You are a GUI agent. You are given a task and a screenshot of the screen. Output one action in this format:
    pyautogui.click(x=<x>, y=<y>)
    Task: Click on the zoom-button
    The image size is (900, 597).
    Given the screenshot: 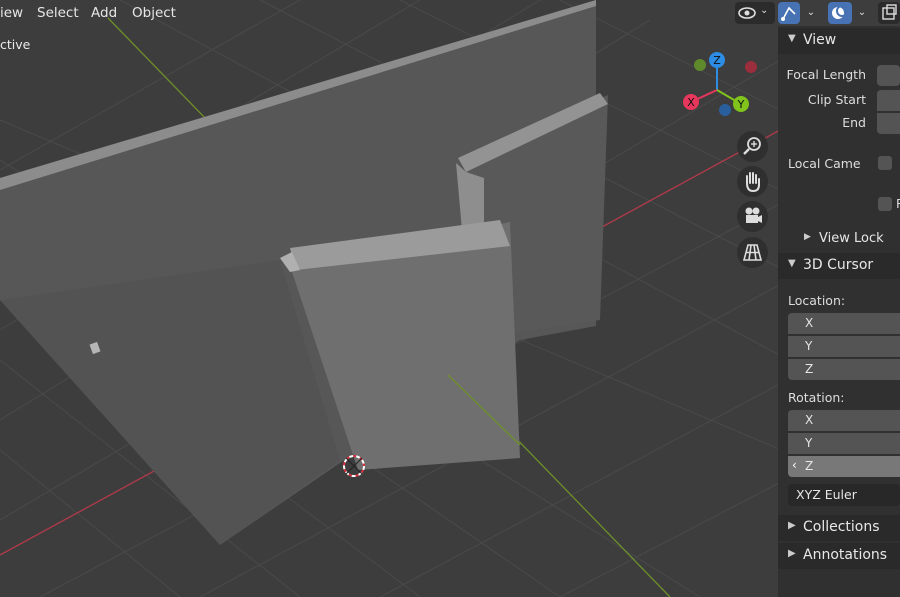 What is the action you would take?
    pyautogui.click(x=752, y=146)
    